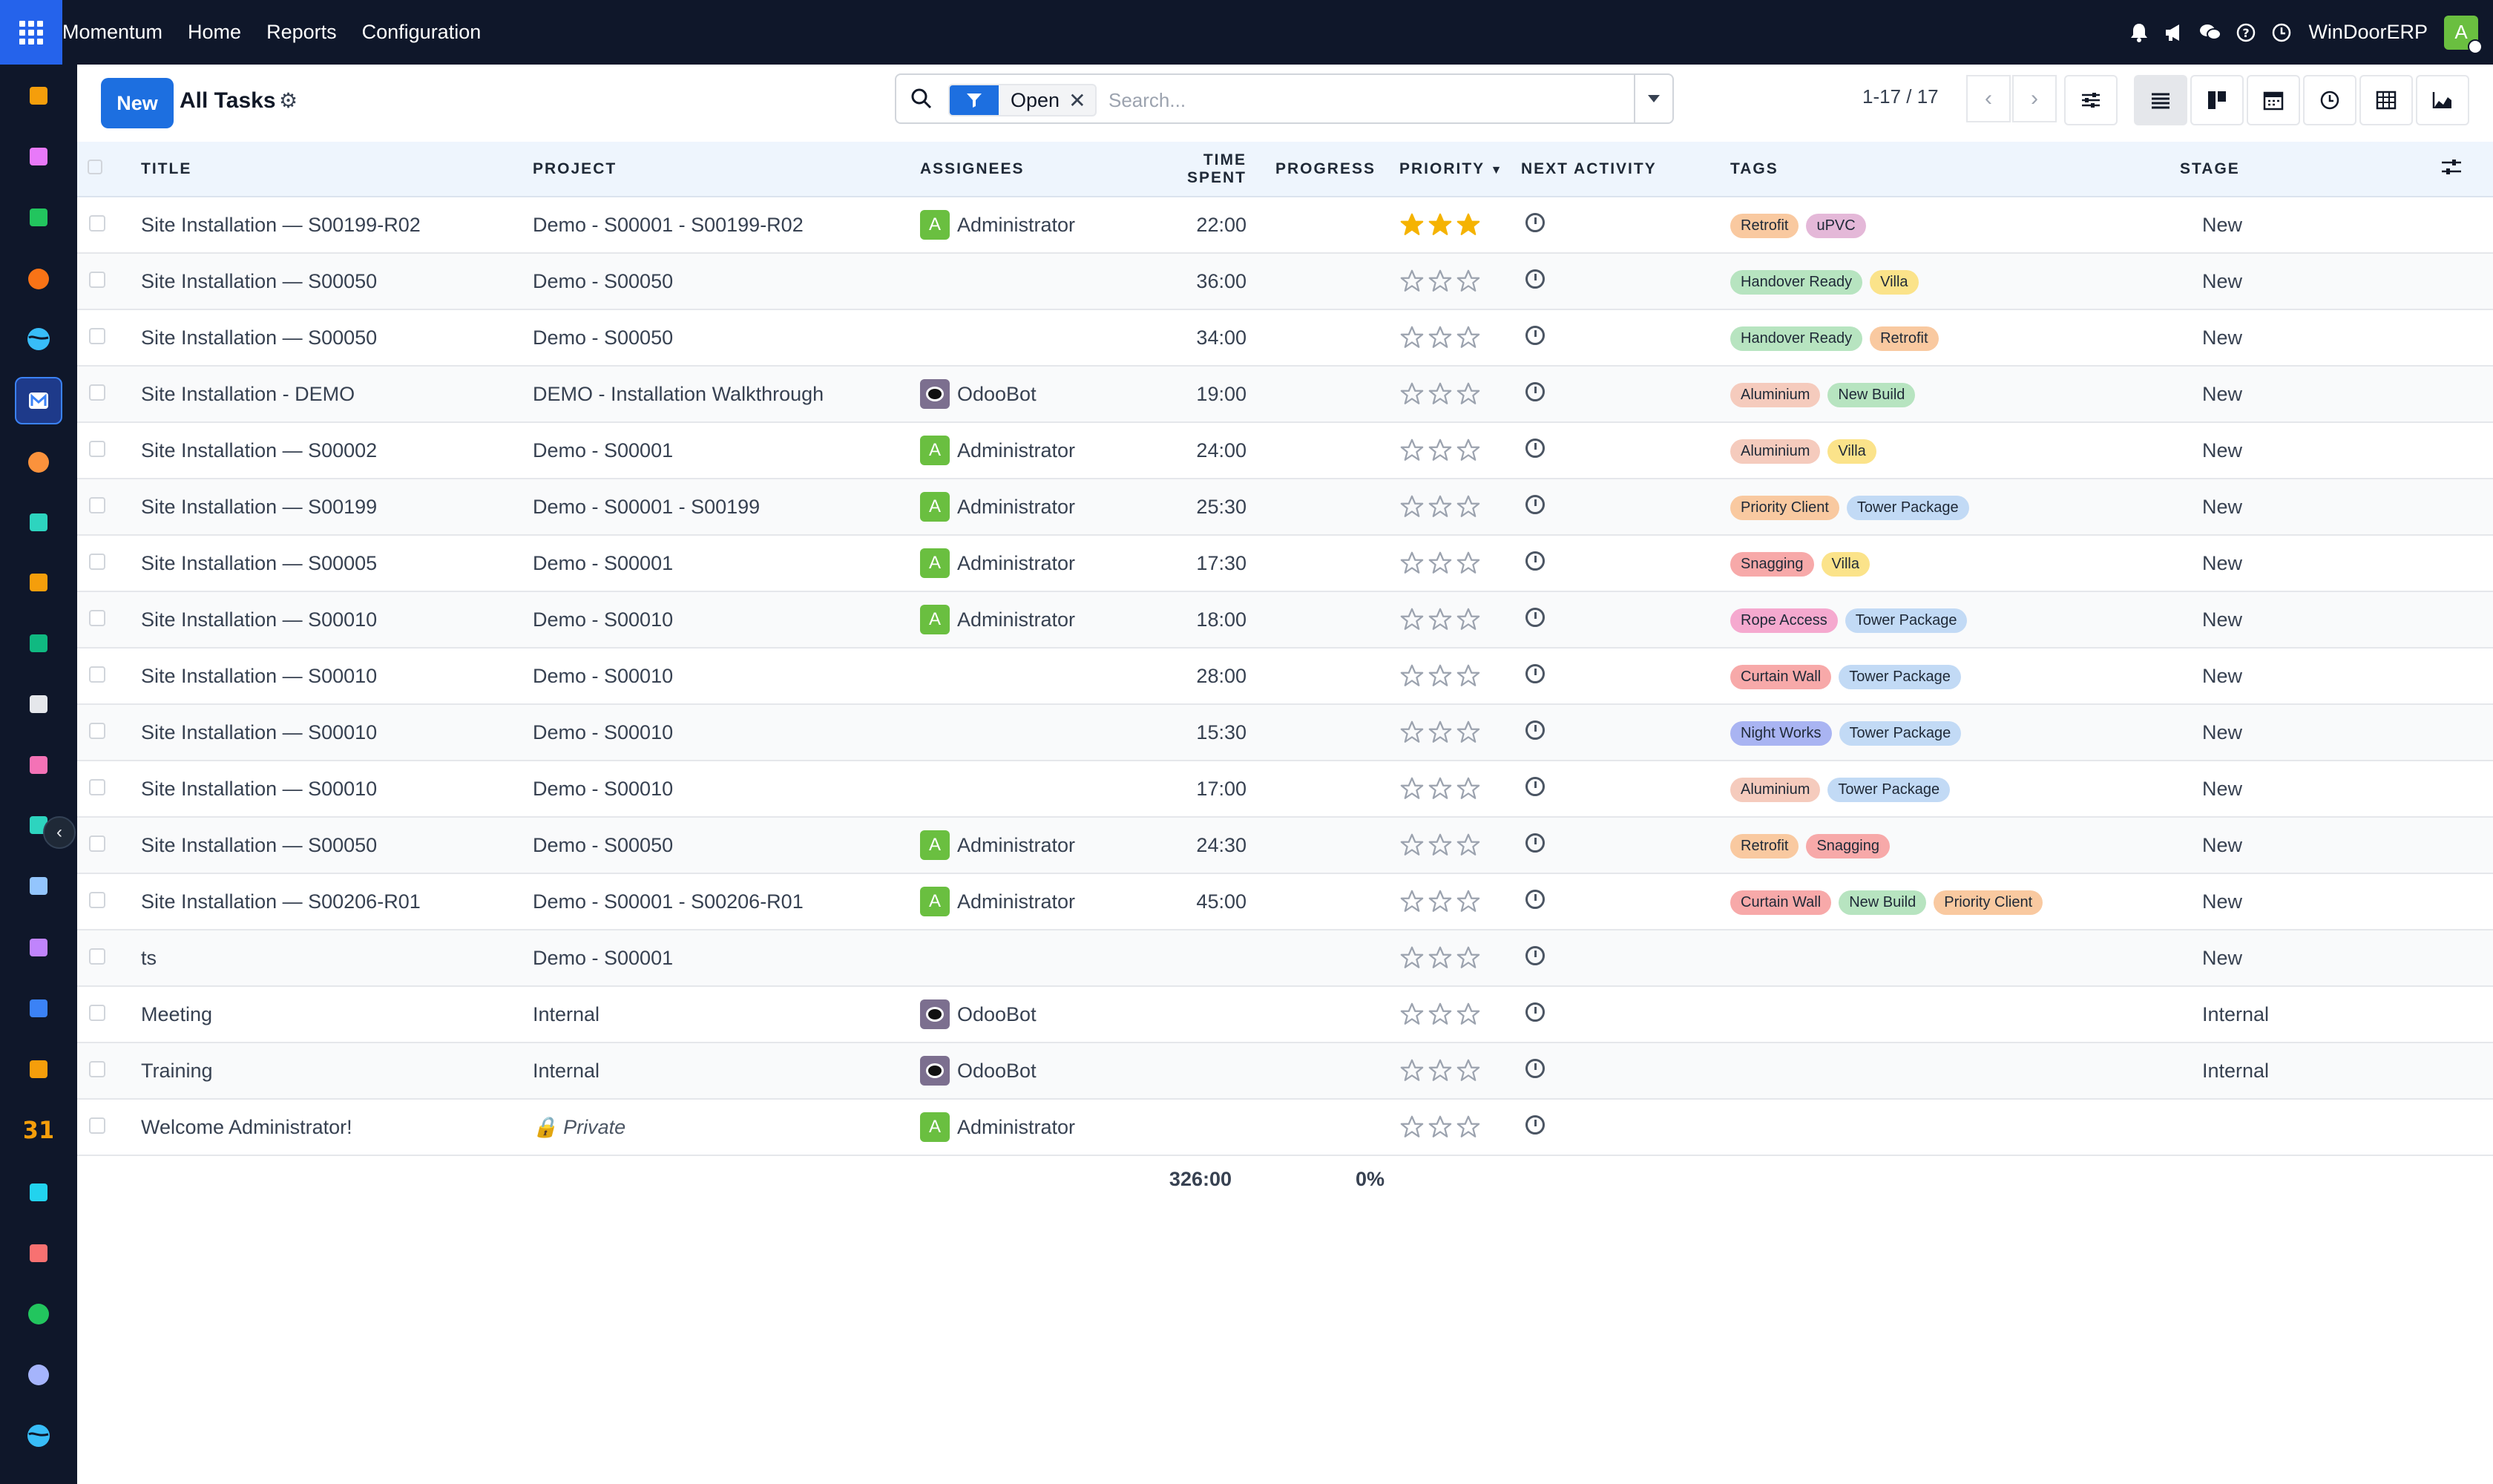  What do you see at coordinates (38, 1131) in the screenshot?
I see `dock-app-18: 31` at bounding box center [38, 1131].